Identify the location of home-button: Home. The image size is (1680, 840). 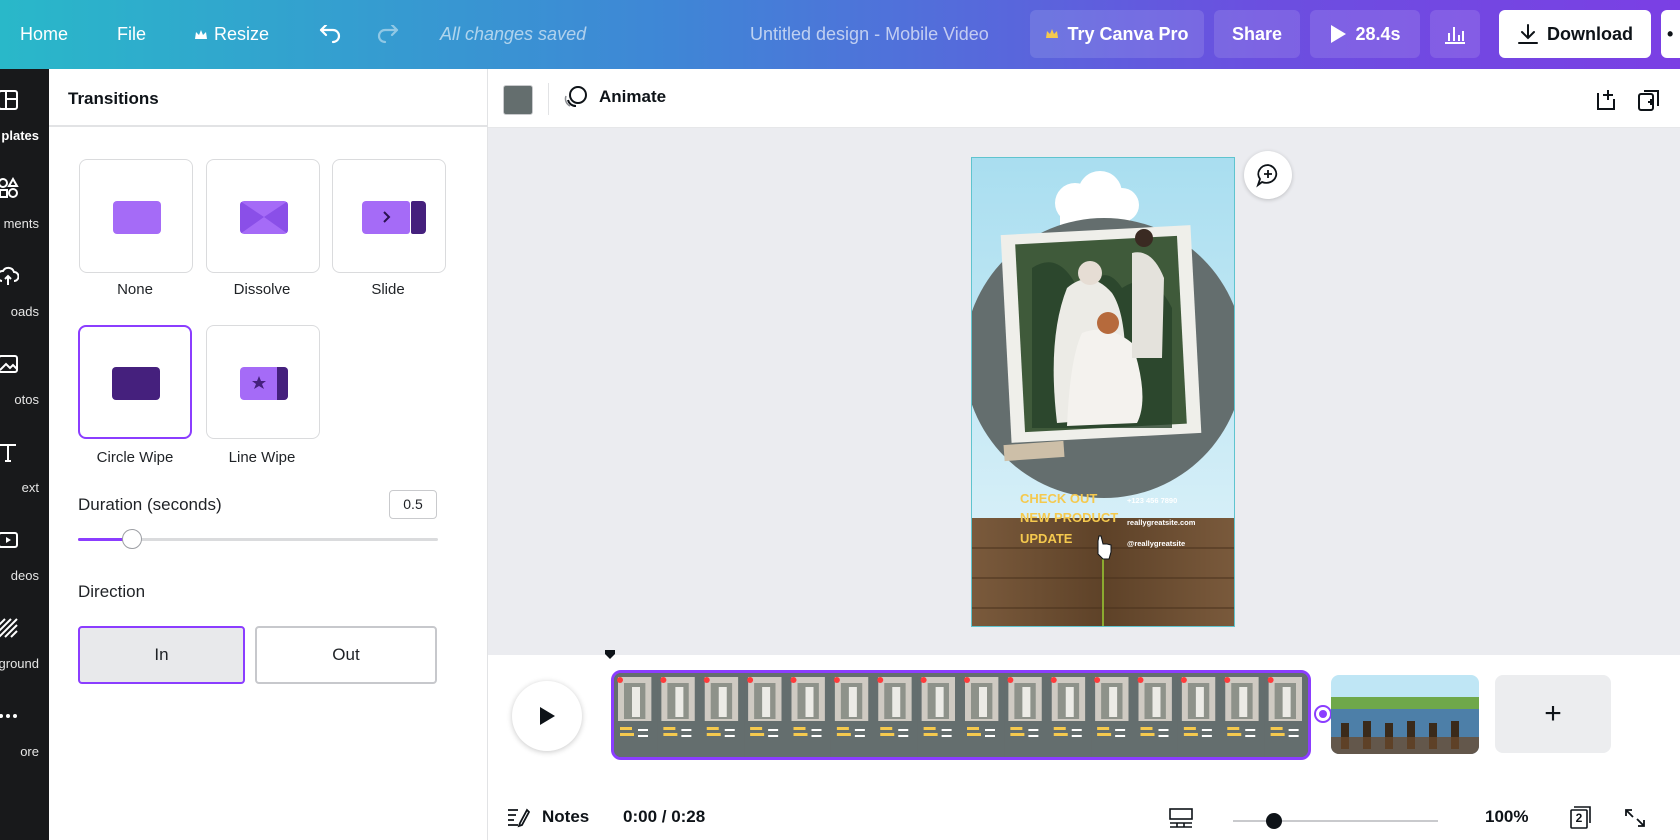
(44, 34).